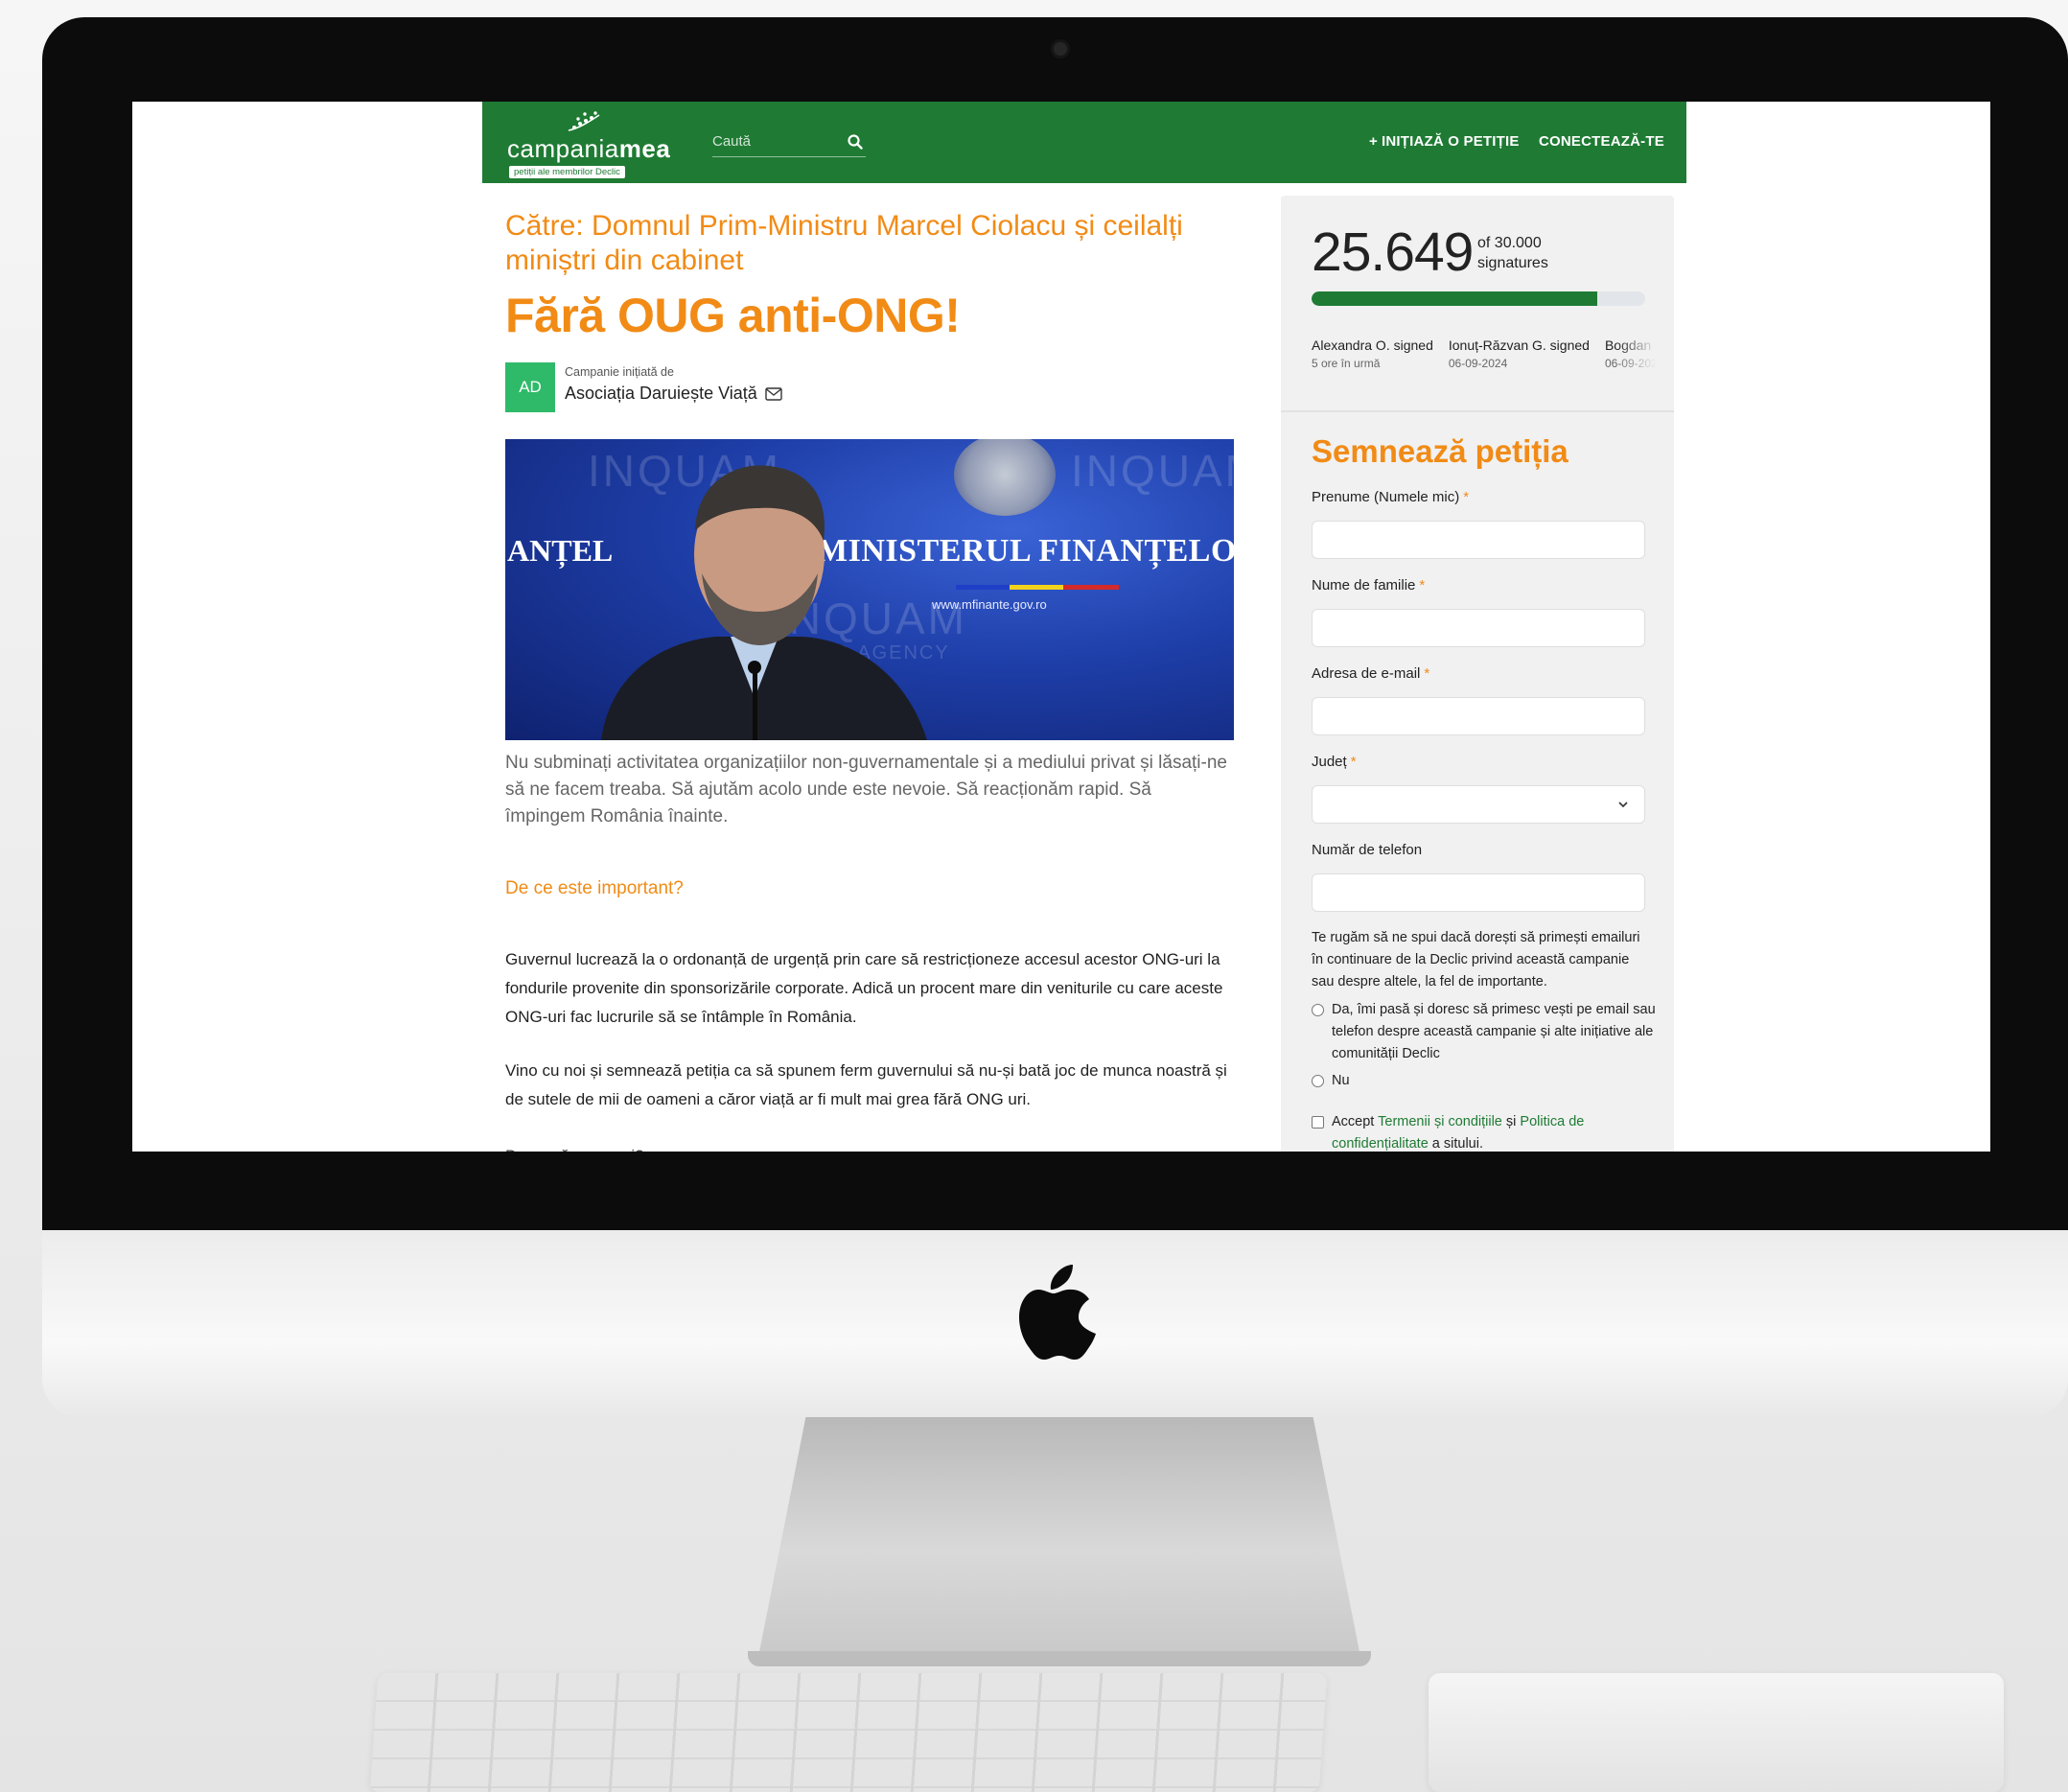 The image size is (2068, 1792). Describe the element at coordinates (1346, 363) in the screenshot. I see `signer-time: 5 ore în urmă` at that location.